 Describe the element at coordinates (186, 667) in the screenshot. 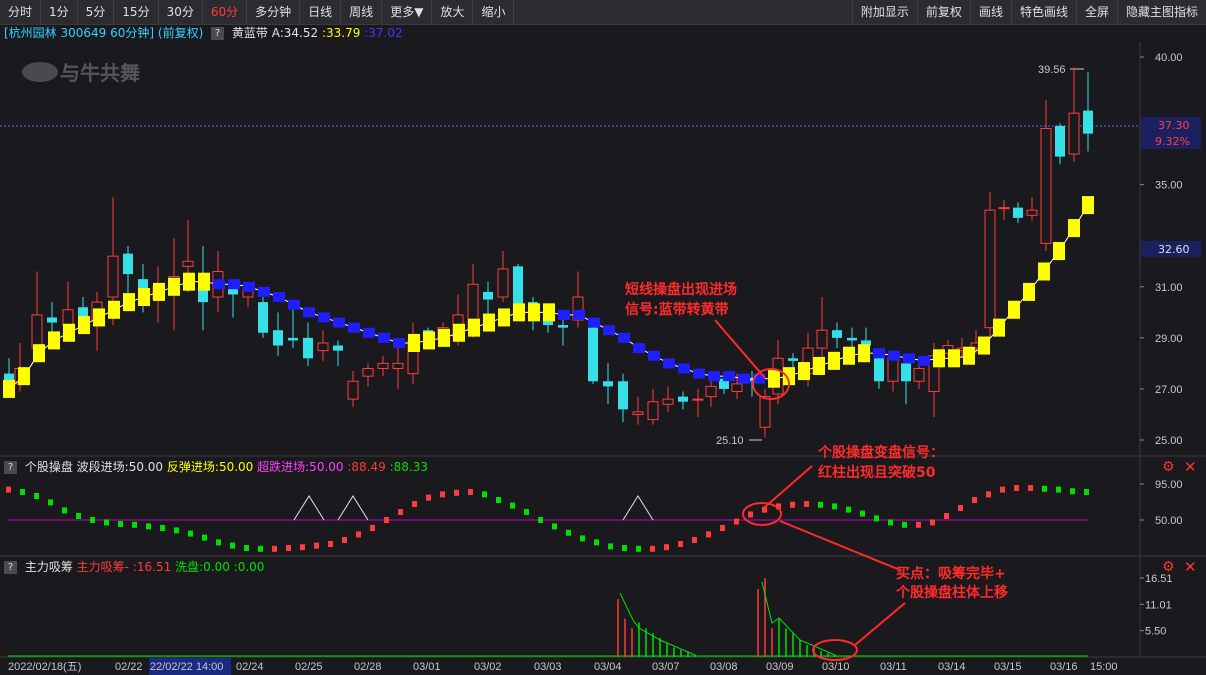

I see `date-label: 22/02/22 14:00` at that location.